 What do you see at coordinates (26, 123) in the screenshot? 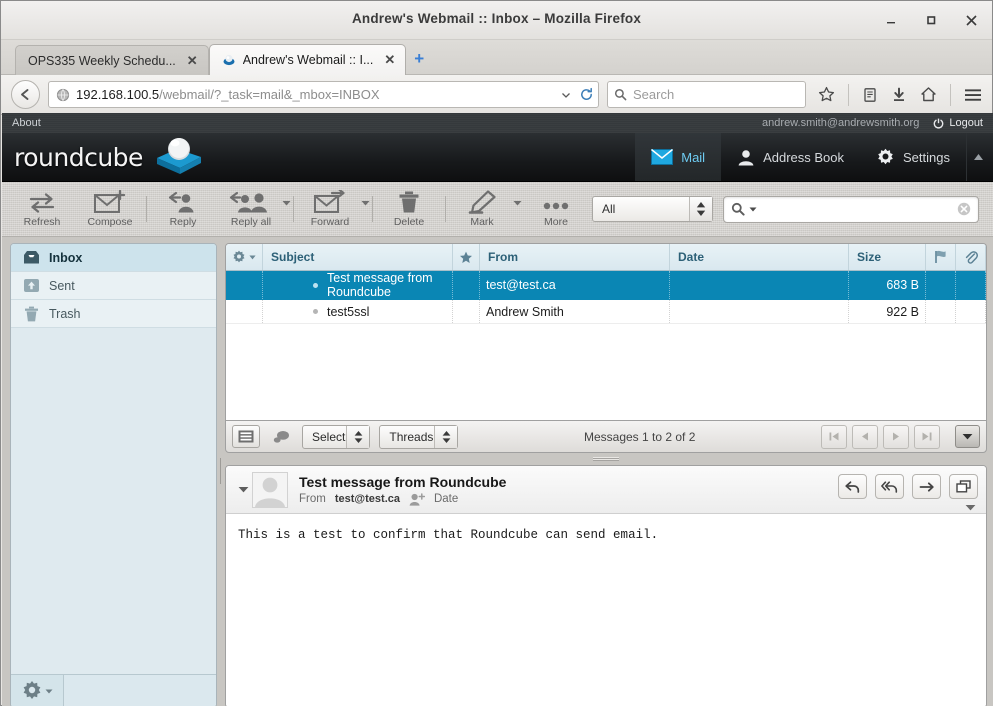
I see `about-link: About` at bounding box center [26, 123].